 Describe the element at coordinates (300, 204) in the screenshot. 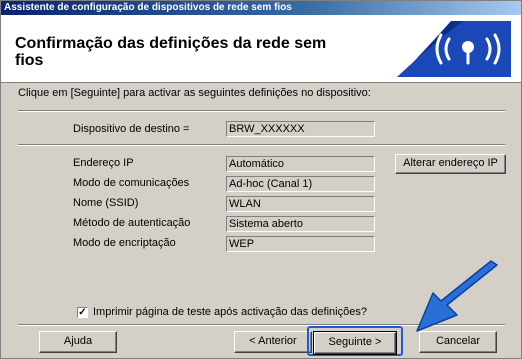

I see `ssid-field: WLAN` at that location.